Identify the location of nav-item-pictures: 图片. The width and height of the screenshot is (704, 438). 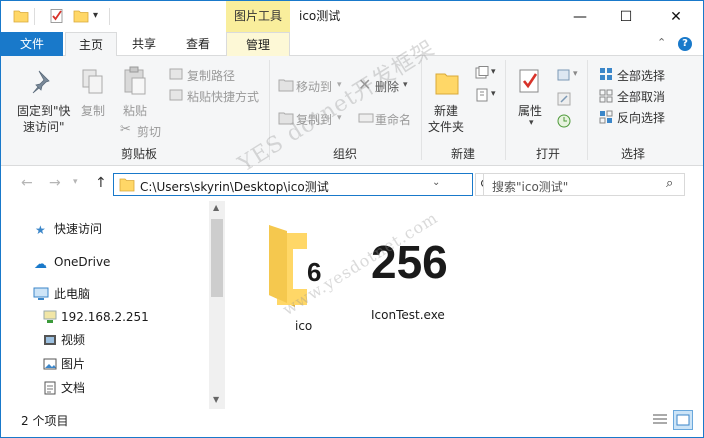
(73, 364).